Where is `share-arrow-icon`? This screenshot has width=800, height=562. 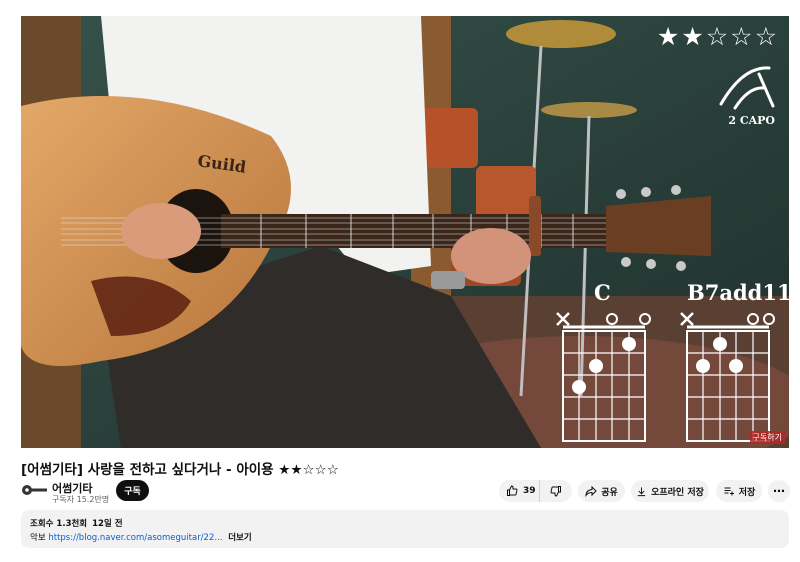
share-arrow-icon is located at coordinates (591, 491).